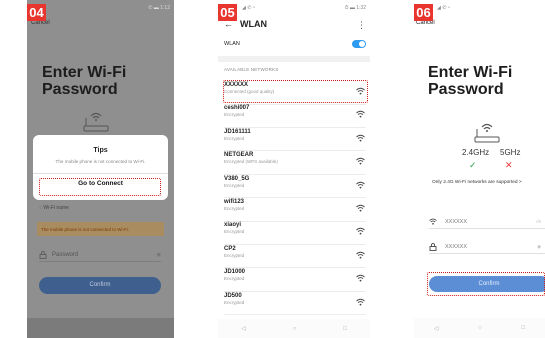  Describe the element at coordinates (235, 272) in the screenshot. I see `network-name: JD1000` at that location.